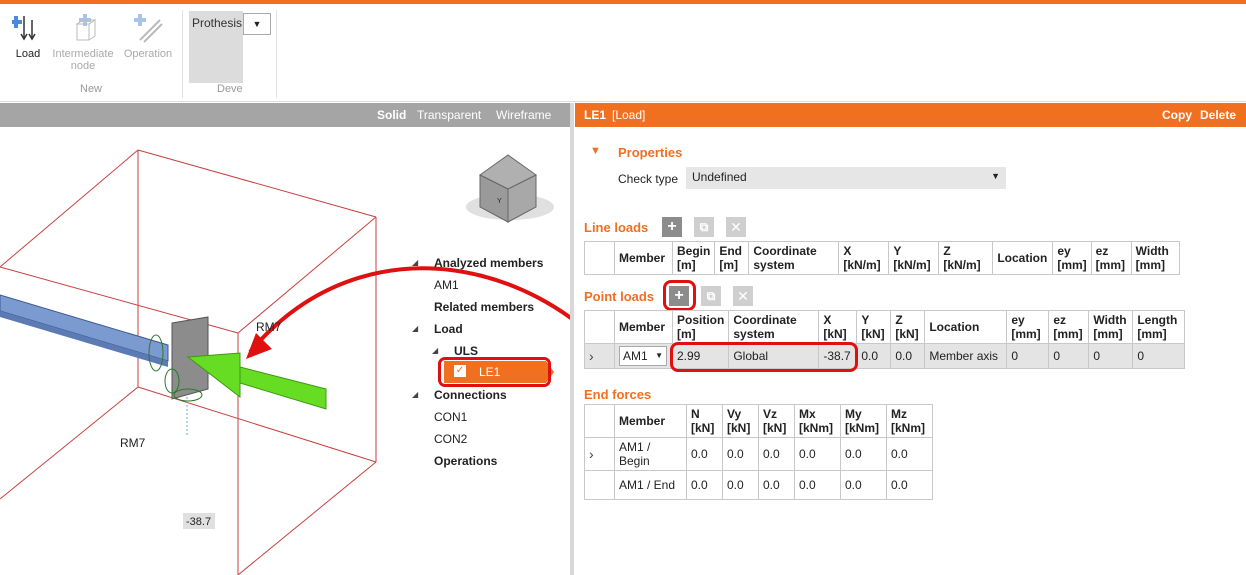  I want to click on operation-icon, so click(148, 28).